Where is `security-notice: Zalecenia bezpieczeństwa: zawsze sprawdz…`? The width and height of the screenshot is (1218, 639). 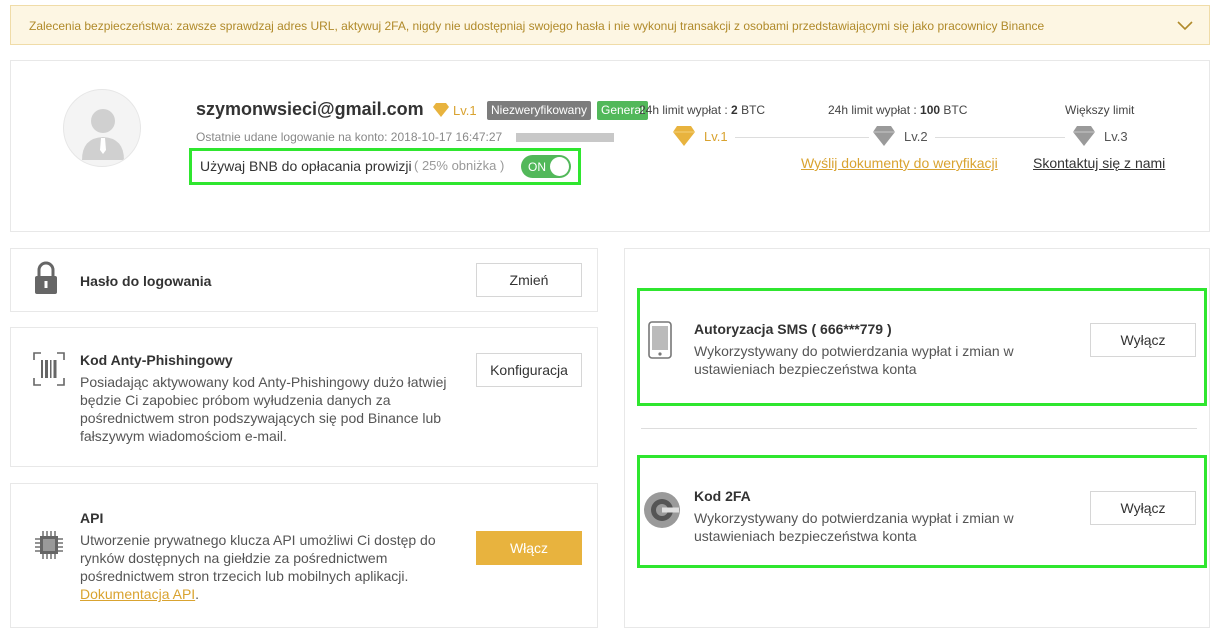
security-notice: Zalecenia bezpieczeństwa: zawsze sprawdz… is located at coordinates (610, 25).